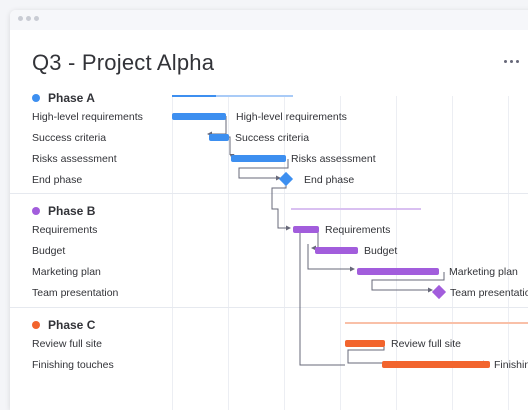  What do you see at coordinates (483, 272) in the screenshot?
I see `task-bar-label: Marketing plan` at bounding box center [483, 272].